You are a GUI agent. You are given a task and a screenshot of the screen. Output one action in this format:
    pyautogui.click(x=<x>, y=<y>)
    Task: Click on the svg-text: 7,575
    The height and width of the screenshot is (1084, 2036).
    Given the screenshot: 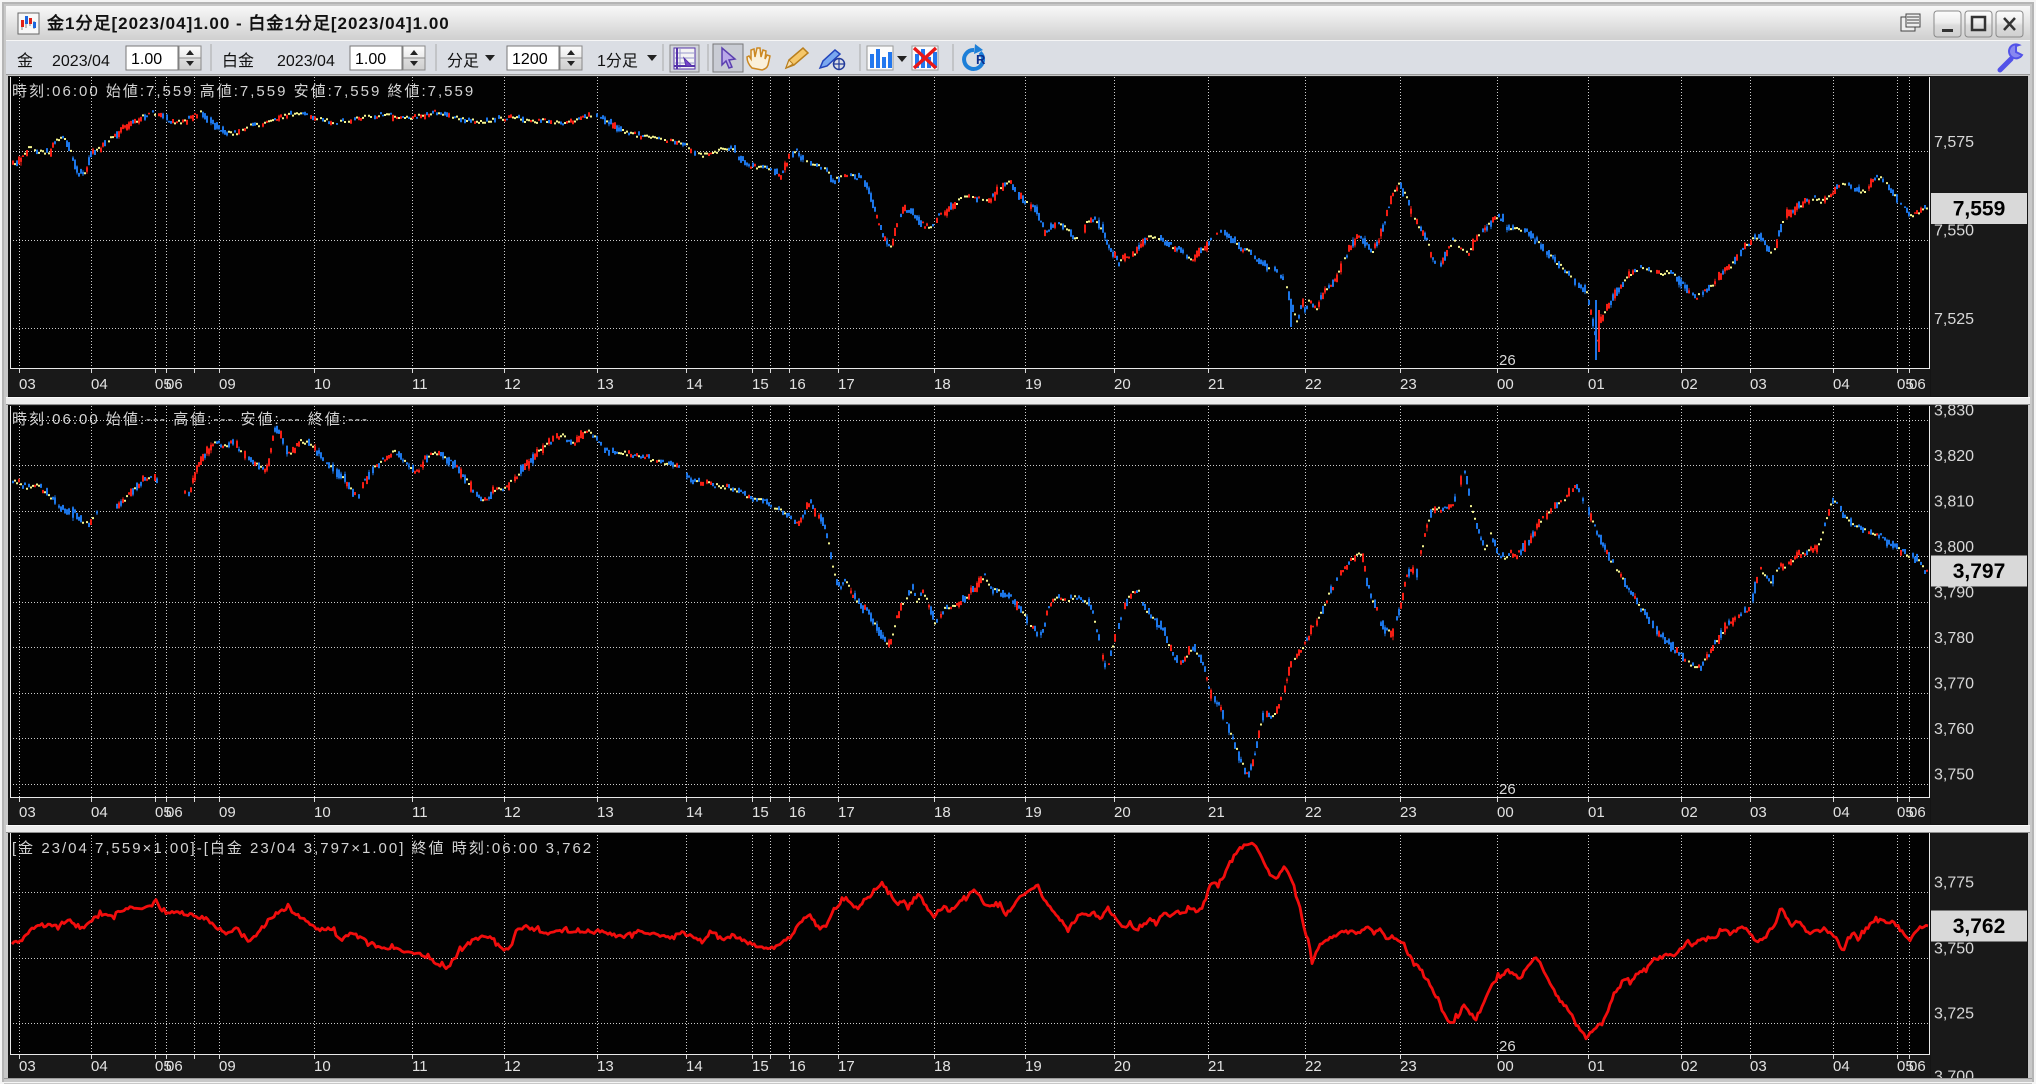 What is the action you would take?
    pyautogui.click(x=1954, y=142)
    